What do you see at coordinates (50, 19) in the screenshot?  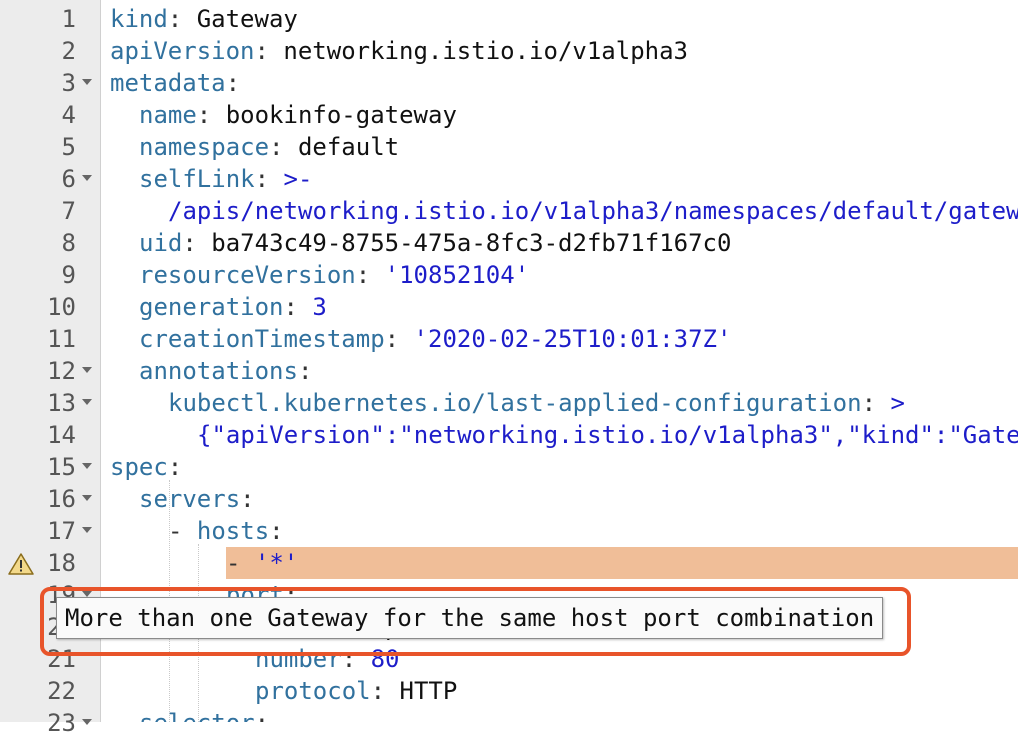 I see `gutter-line: 1` at bounding box center [50, 19].